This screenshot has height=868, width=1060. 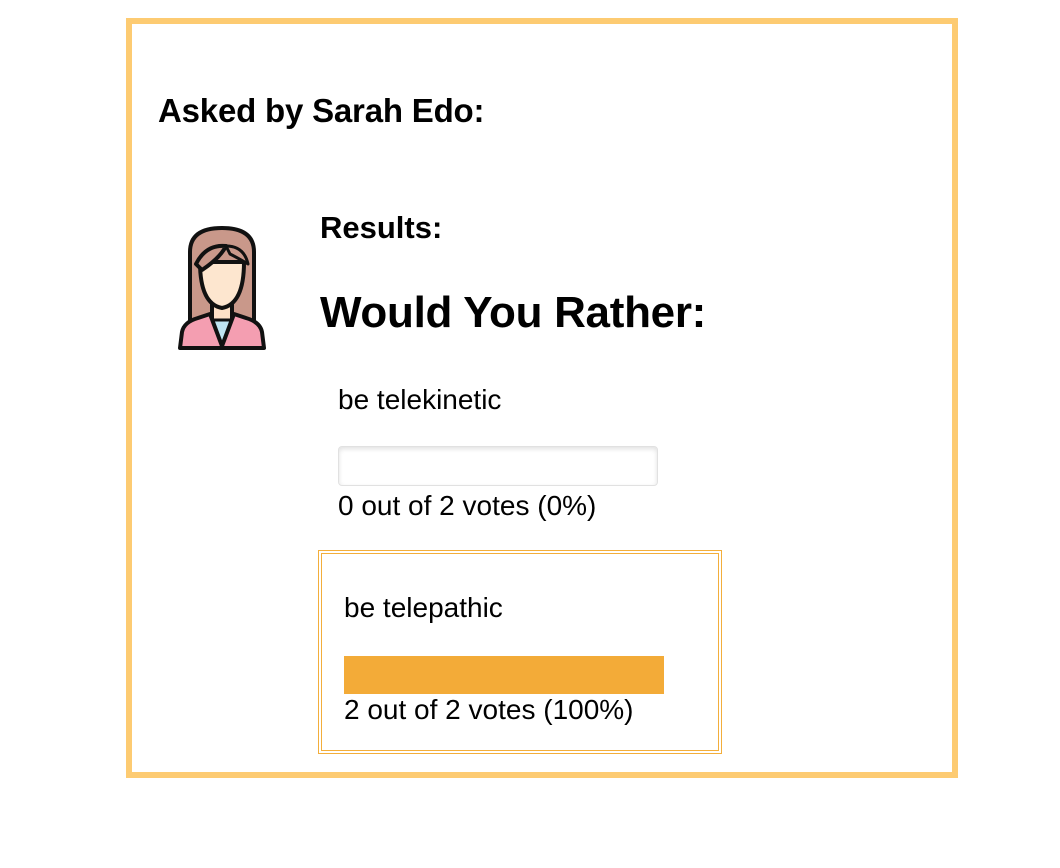 I want to click on would-you-rather-heading: Would You Rather:, so click(x=513, y=312).